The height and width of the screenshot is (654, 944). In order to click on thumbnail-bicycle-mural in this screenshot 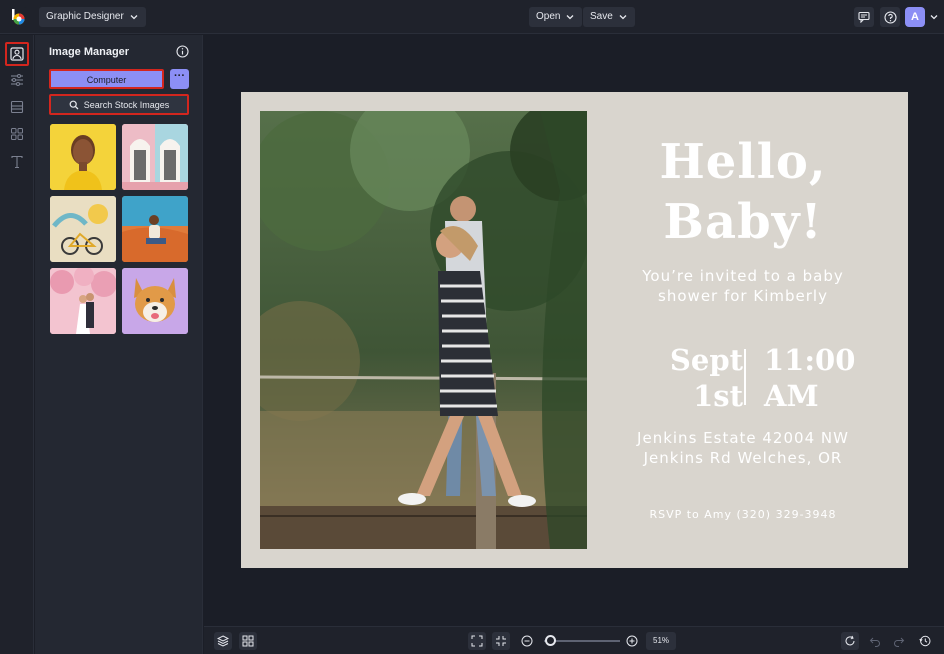, I will do `click(83, 229)`.